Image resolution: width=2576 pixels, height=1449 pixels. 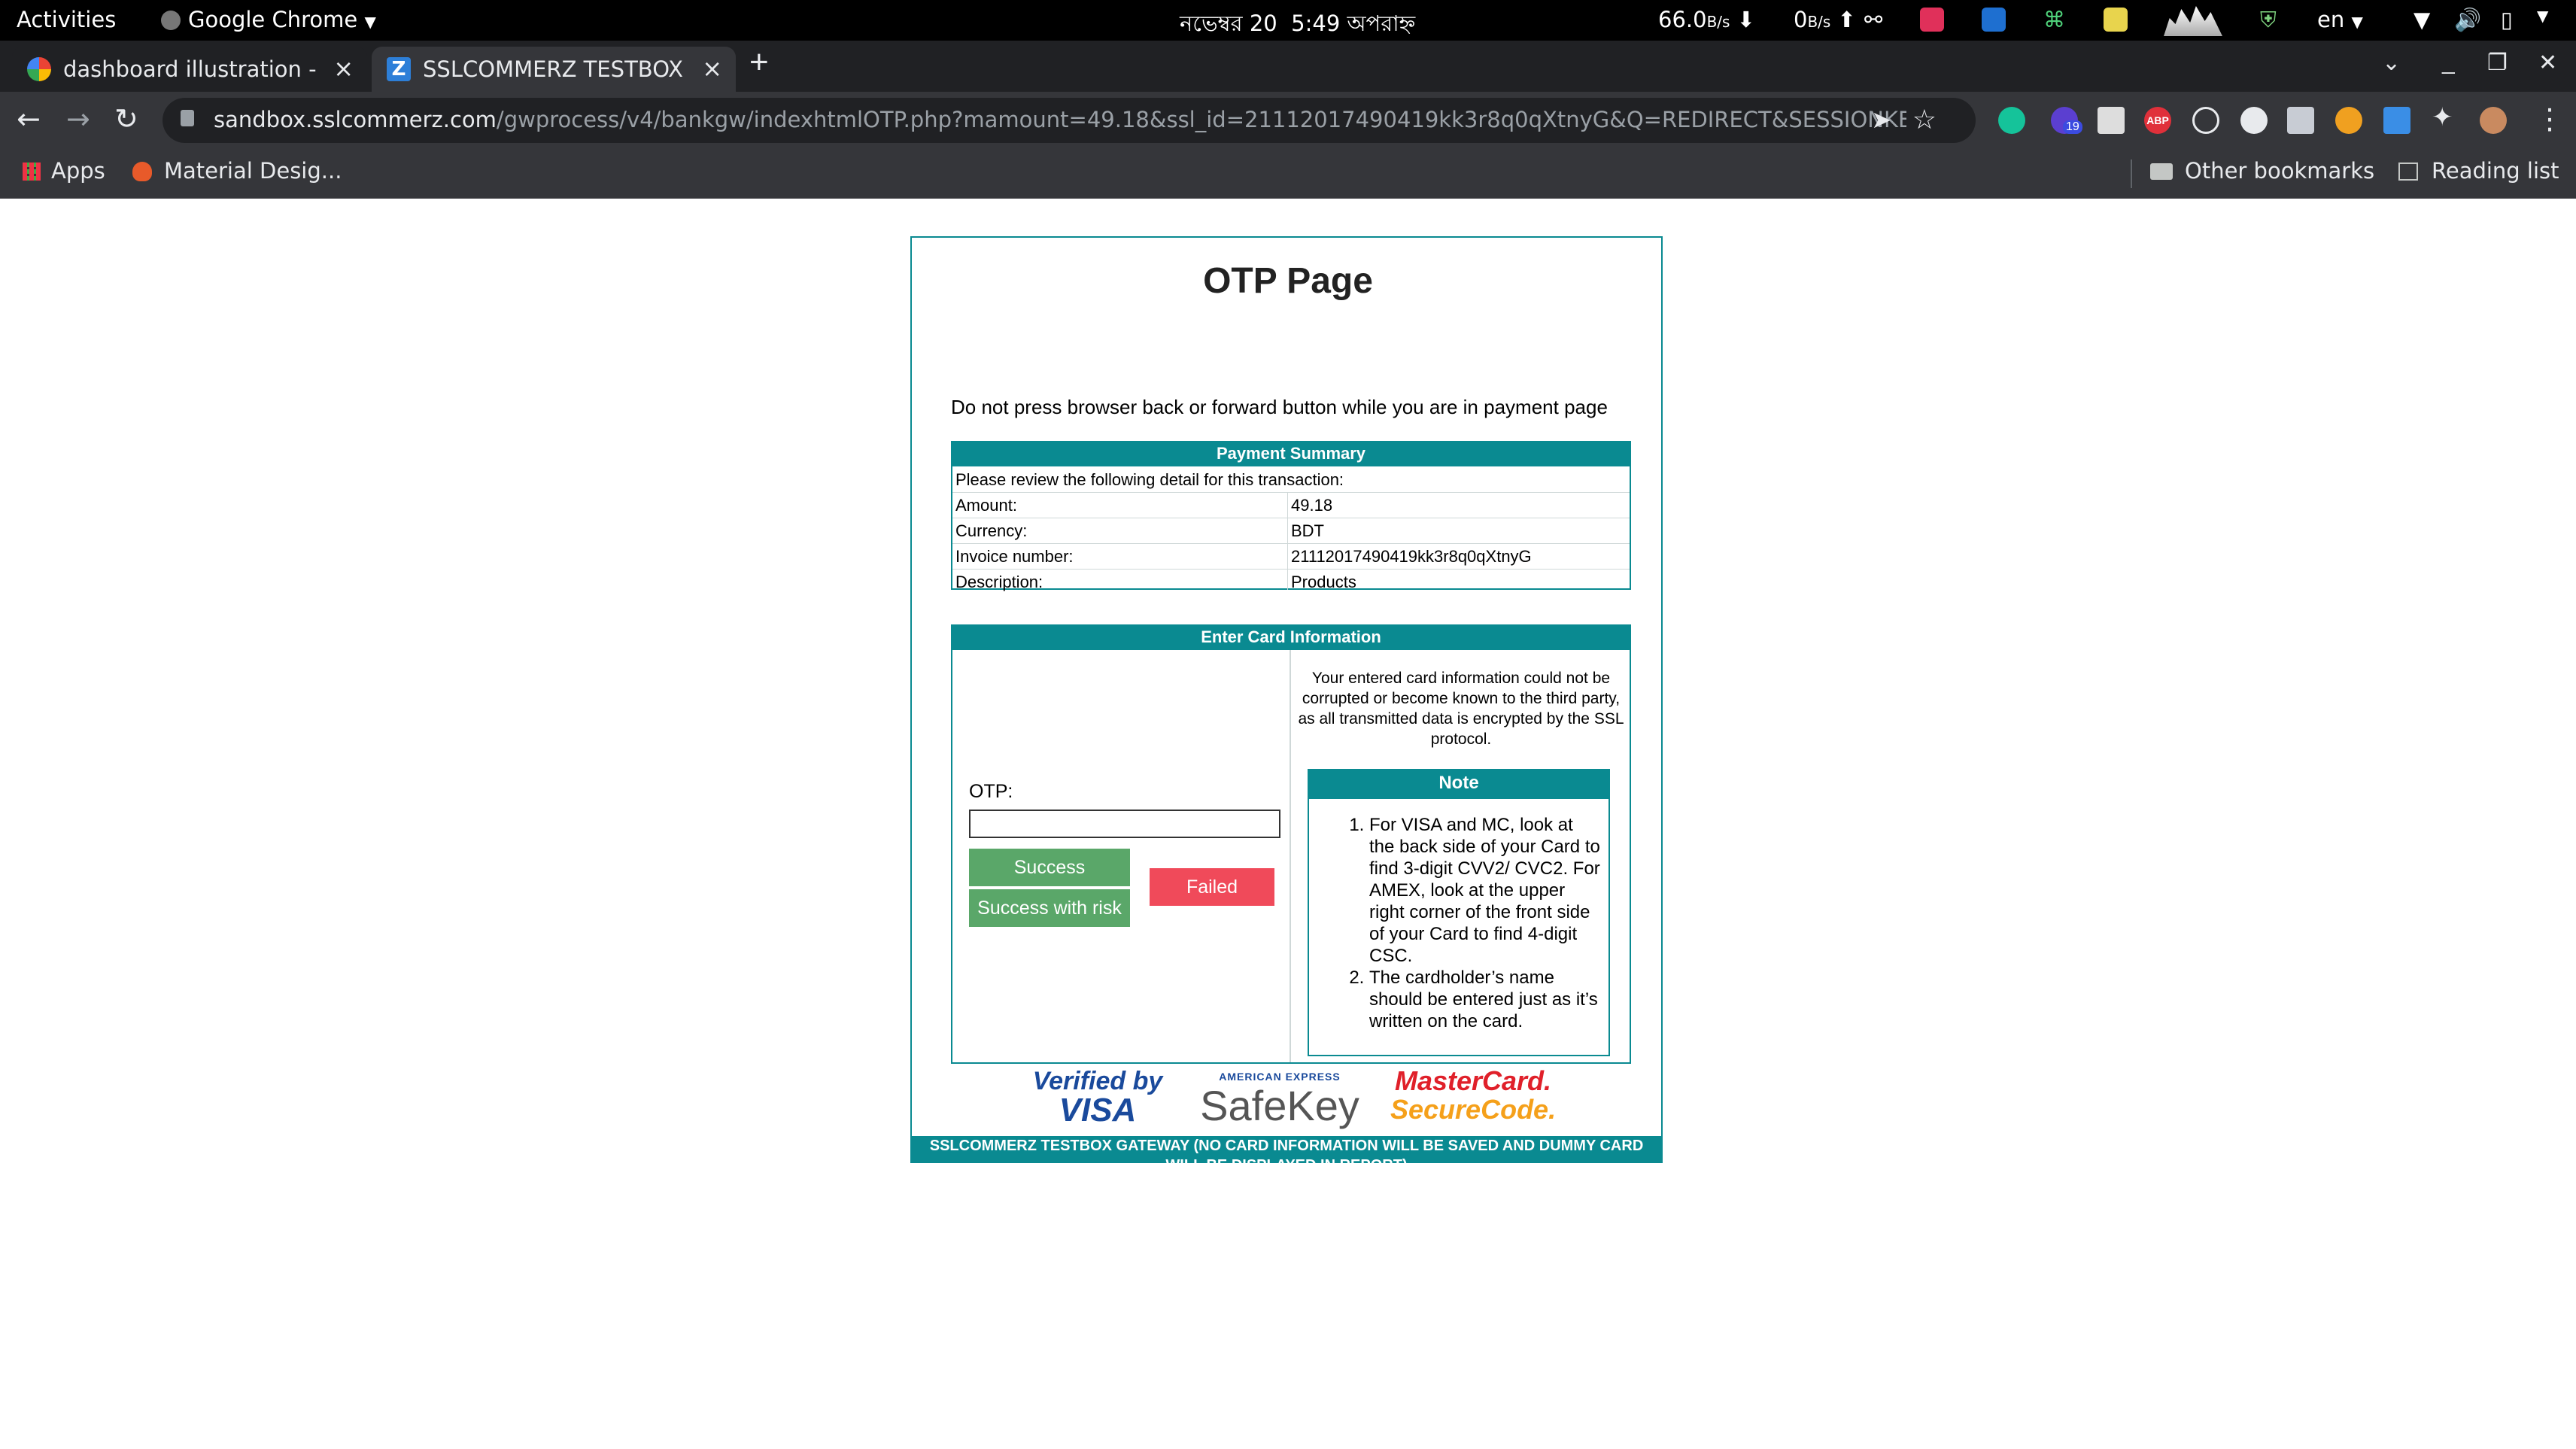 I want to click on grammarly-icon, so click(x=2012, y=120).